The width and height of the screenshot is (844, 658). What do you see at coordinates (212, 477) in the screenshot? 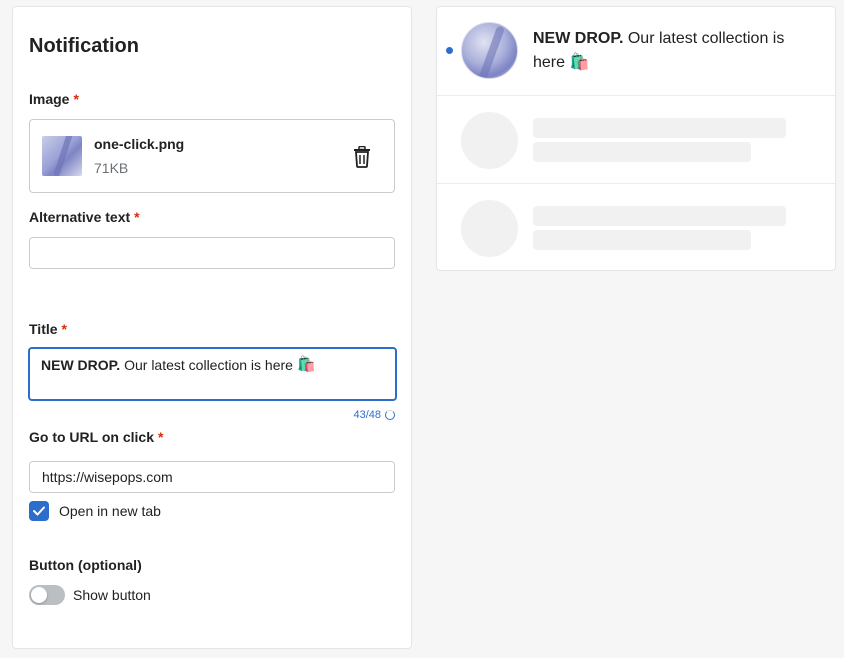
I see `url-input` at bounding box center [212, 477].